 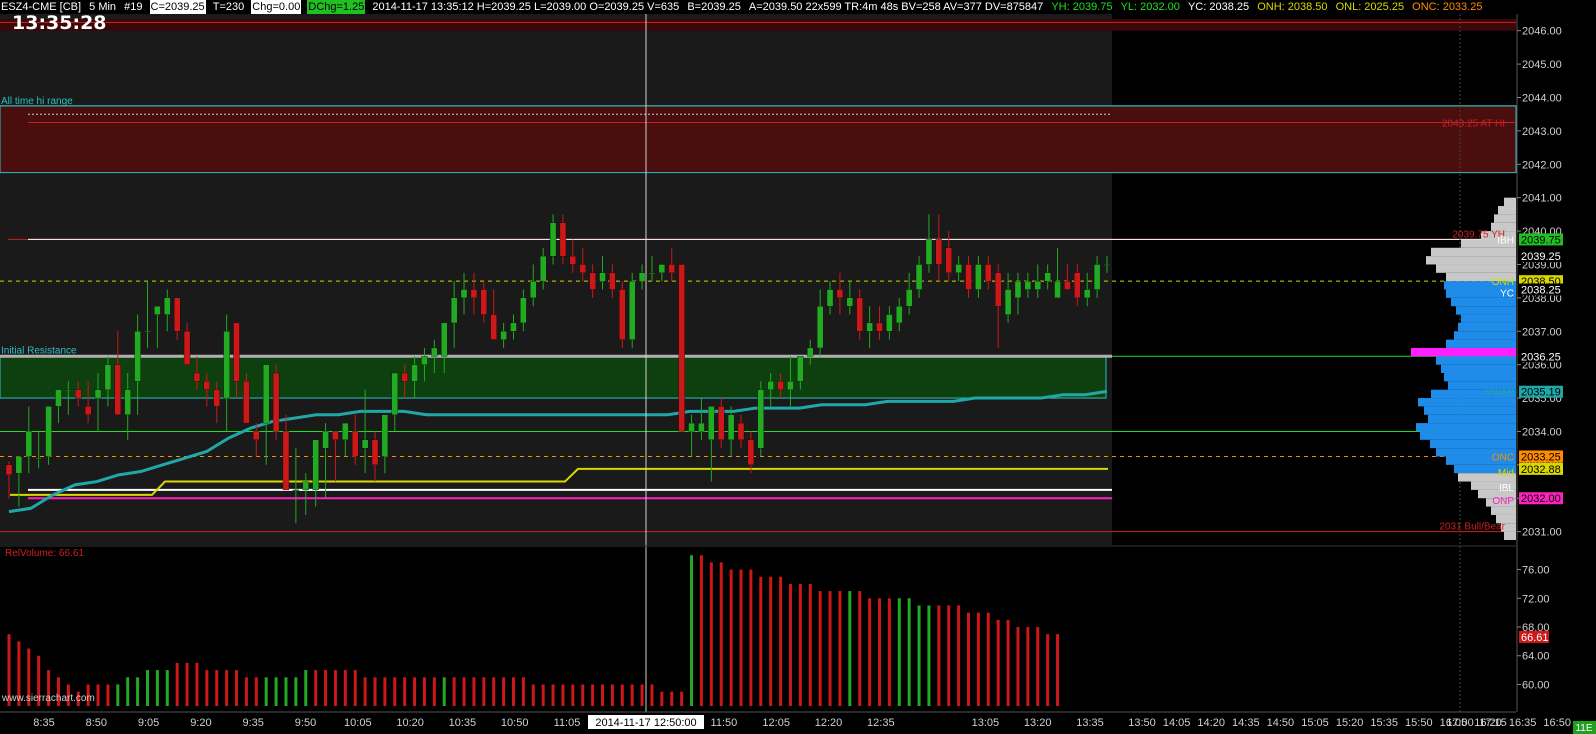 I want to click on time-tick-label: 10:05, so click(x=358, y=723).